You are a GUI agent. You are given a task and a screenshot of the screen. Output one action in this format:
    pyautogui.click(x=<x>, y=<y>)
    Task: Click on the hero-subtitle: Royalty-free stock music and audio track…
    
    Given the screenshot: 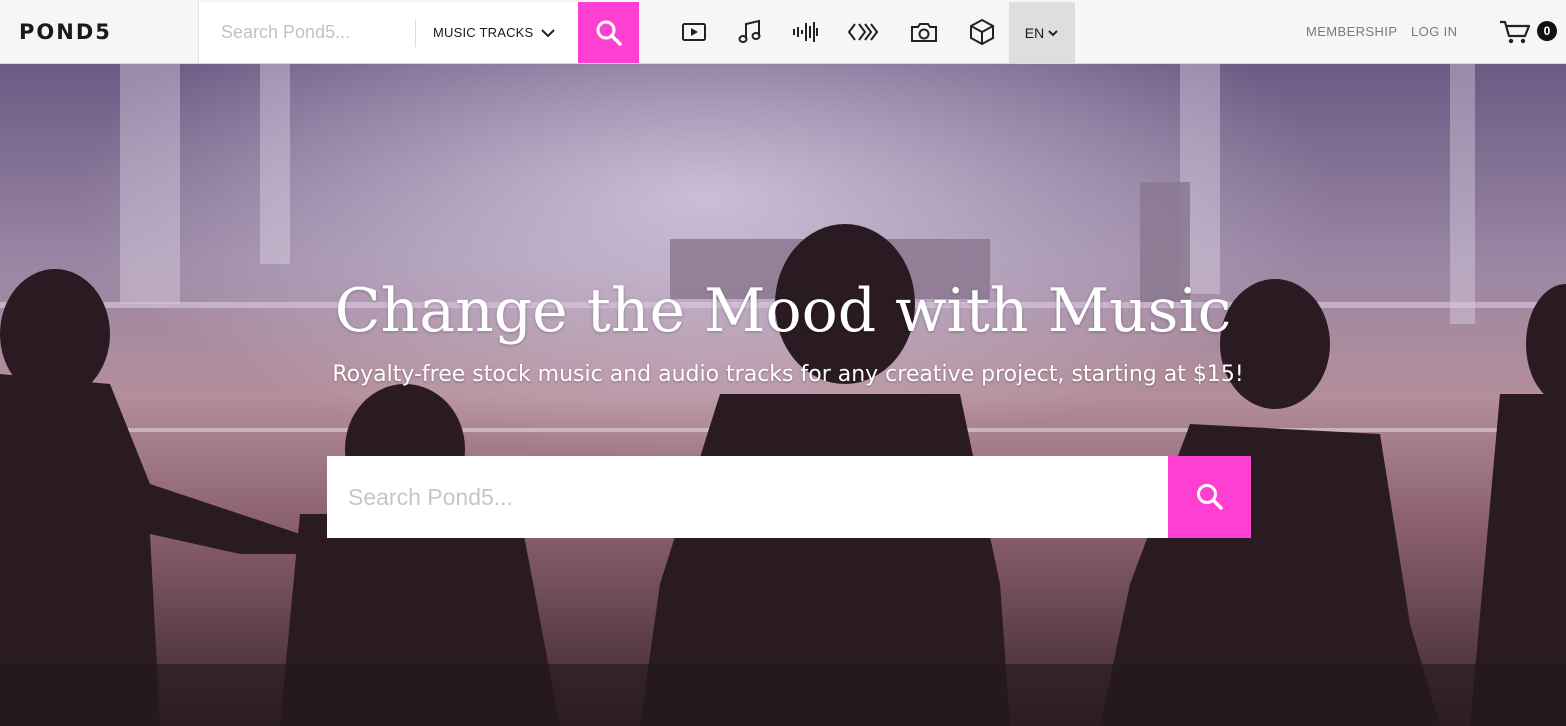 What is the action you would take?
    pyautogui.click(x=788, y=374)
    